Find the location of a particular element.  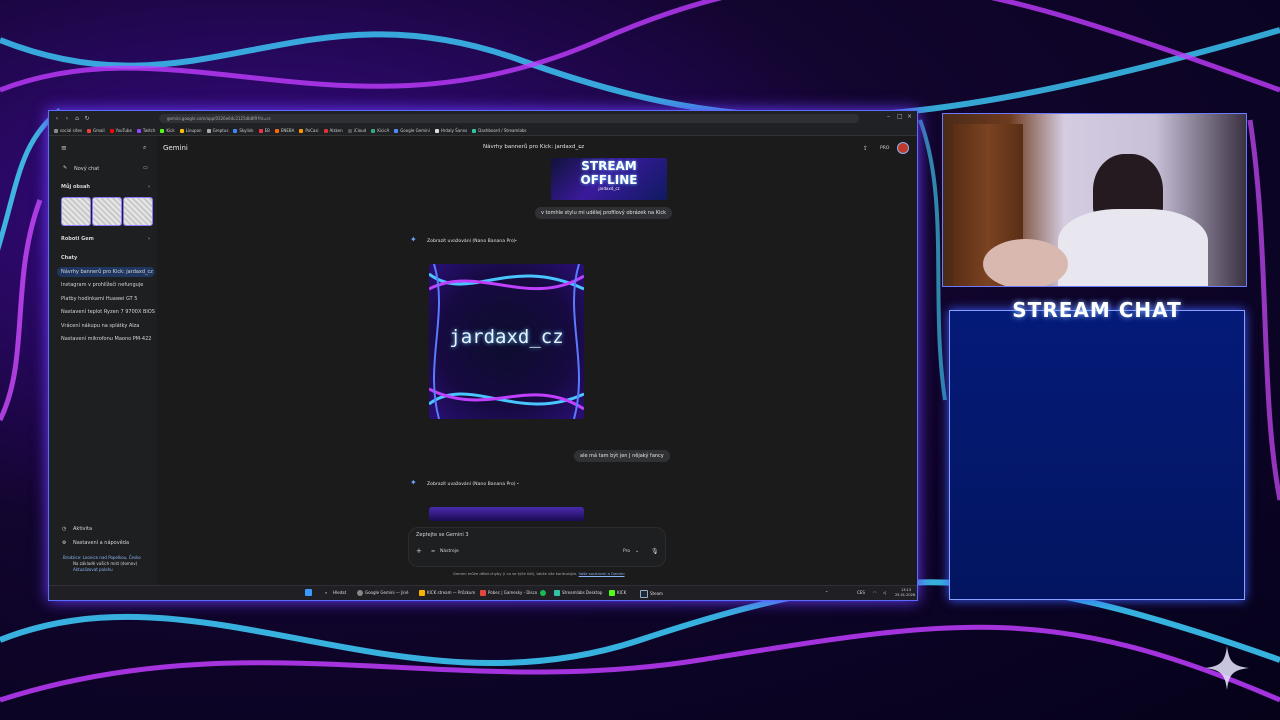

taskbar-app: KICK stream — Průzkum is located at coordinates (447, 593).